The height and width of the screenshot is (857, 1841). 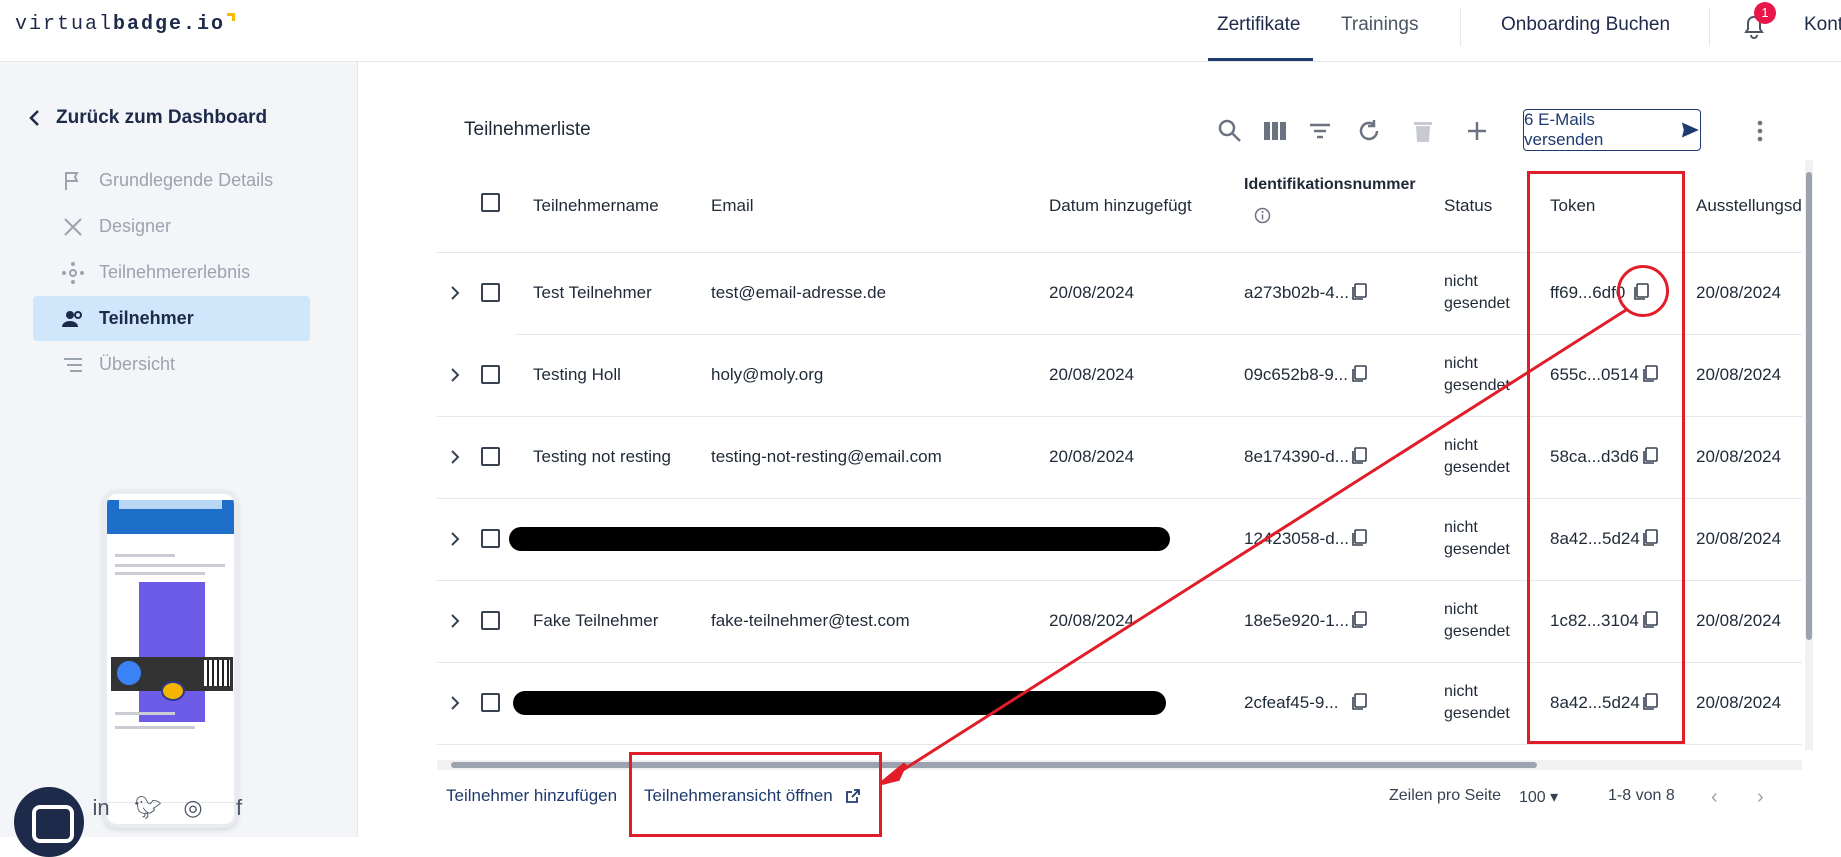 What do you see at coordinates (125, 24) in the screenshot?
I see `logo: virtualbadge.io` at bounding box center [125, 24].